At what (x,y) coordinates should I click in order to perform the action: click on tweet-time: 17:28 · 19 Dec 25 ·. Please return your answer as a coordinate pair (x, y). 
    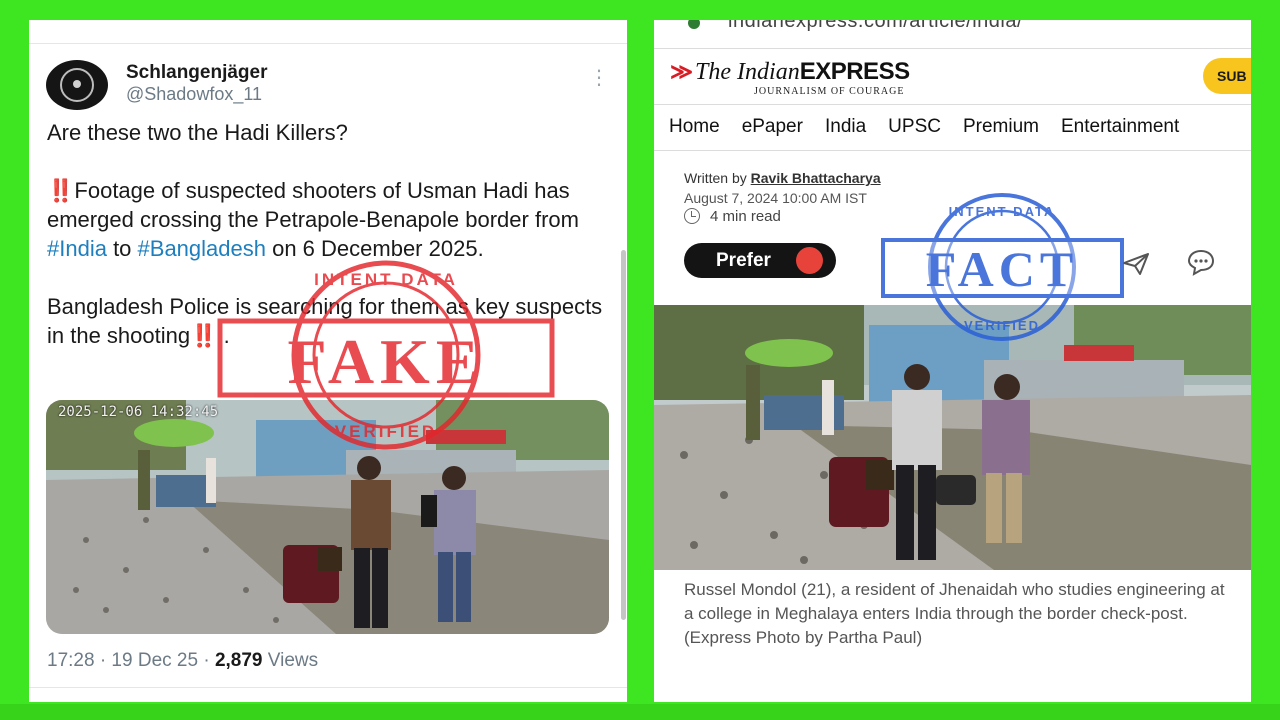
    Looking at the image, I should click on (131, 660).